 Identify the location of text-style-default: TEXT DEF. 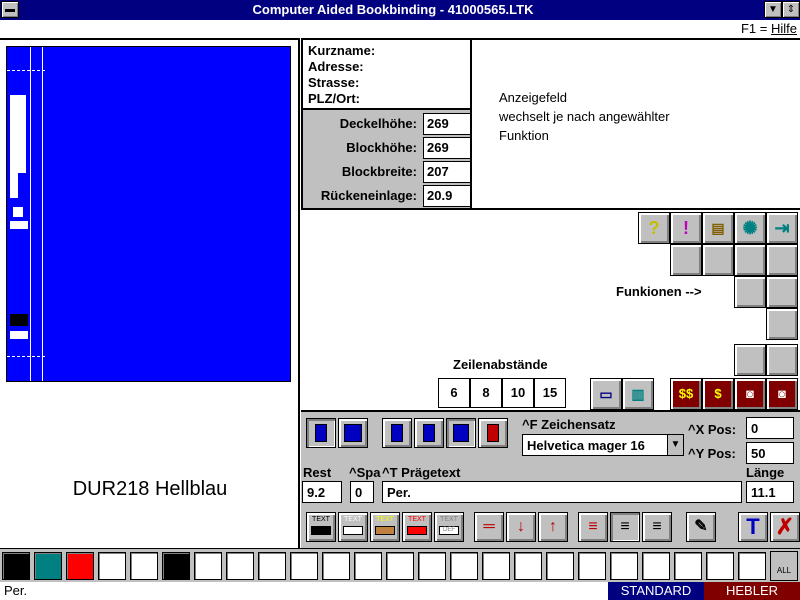
(449, 527).